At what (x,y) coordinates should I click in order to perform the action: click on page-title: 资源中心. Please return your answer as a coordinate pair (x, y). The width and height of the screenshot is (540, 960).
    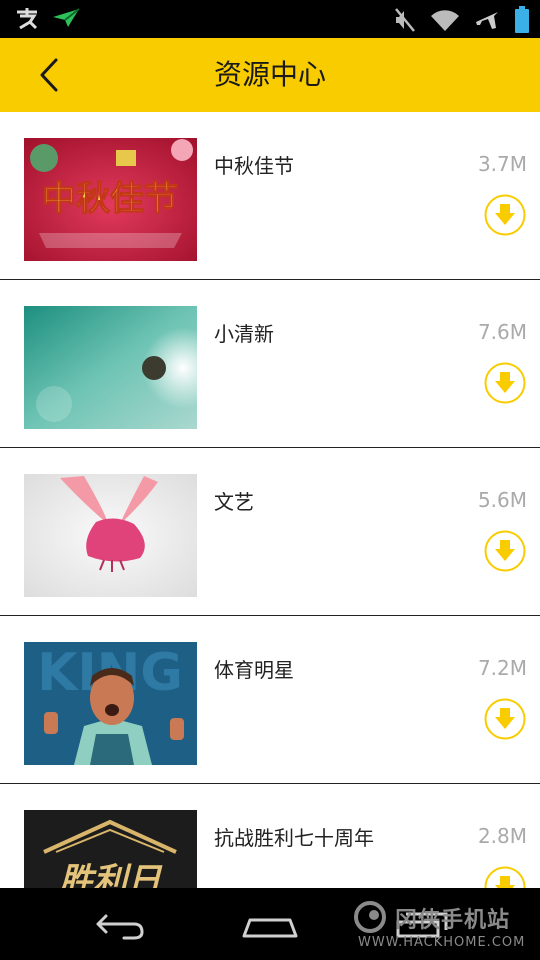
    Looking at the image, I should click on (269, 74).